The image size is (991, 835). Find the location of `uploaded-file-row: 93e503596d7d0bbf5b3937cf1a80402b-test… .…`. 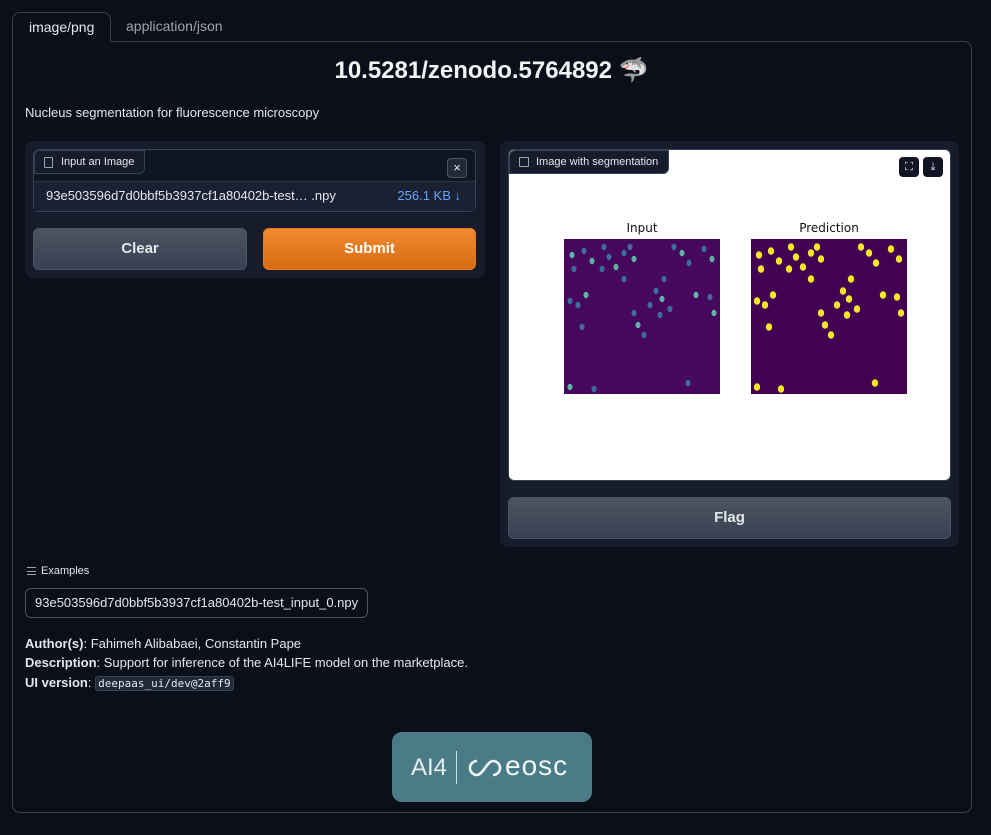

uploaded-file-row: 93e503596d7d0bbf5b3937cf1a80402b-test… .… is located at coordinates (254, 196).